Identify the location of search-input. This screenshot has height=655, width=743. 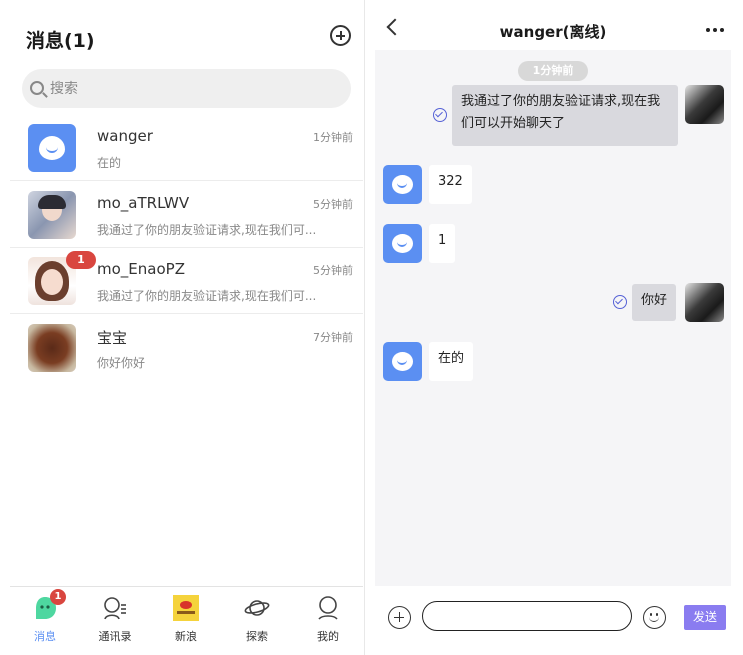
(190, 89).